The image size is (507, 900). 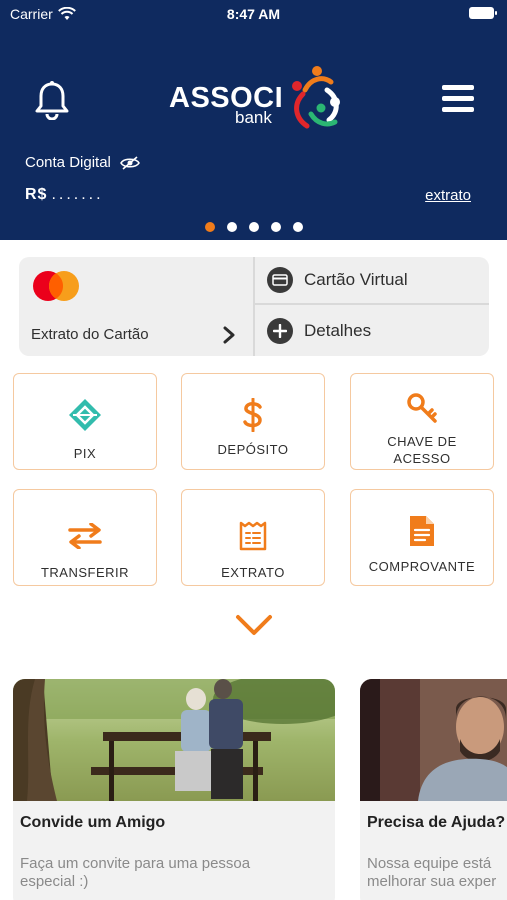 What do you see at coordinates (253, 449) in the screenshot?
I see `deposit-label: DEPÓSITO` at bounding box center [253, 449].